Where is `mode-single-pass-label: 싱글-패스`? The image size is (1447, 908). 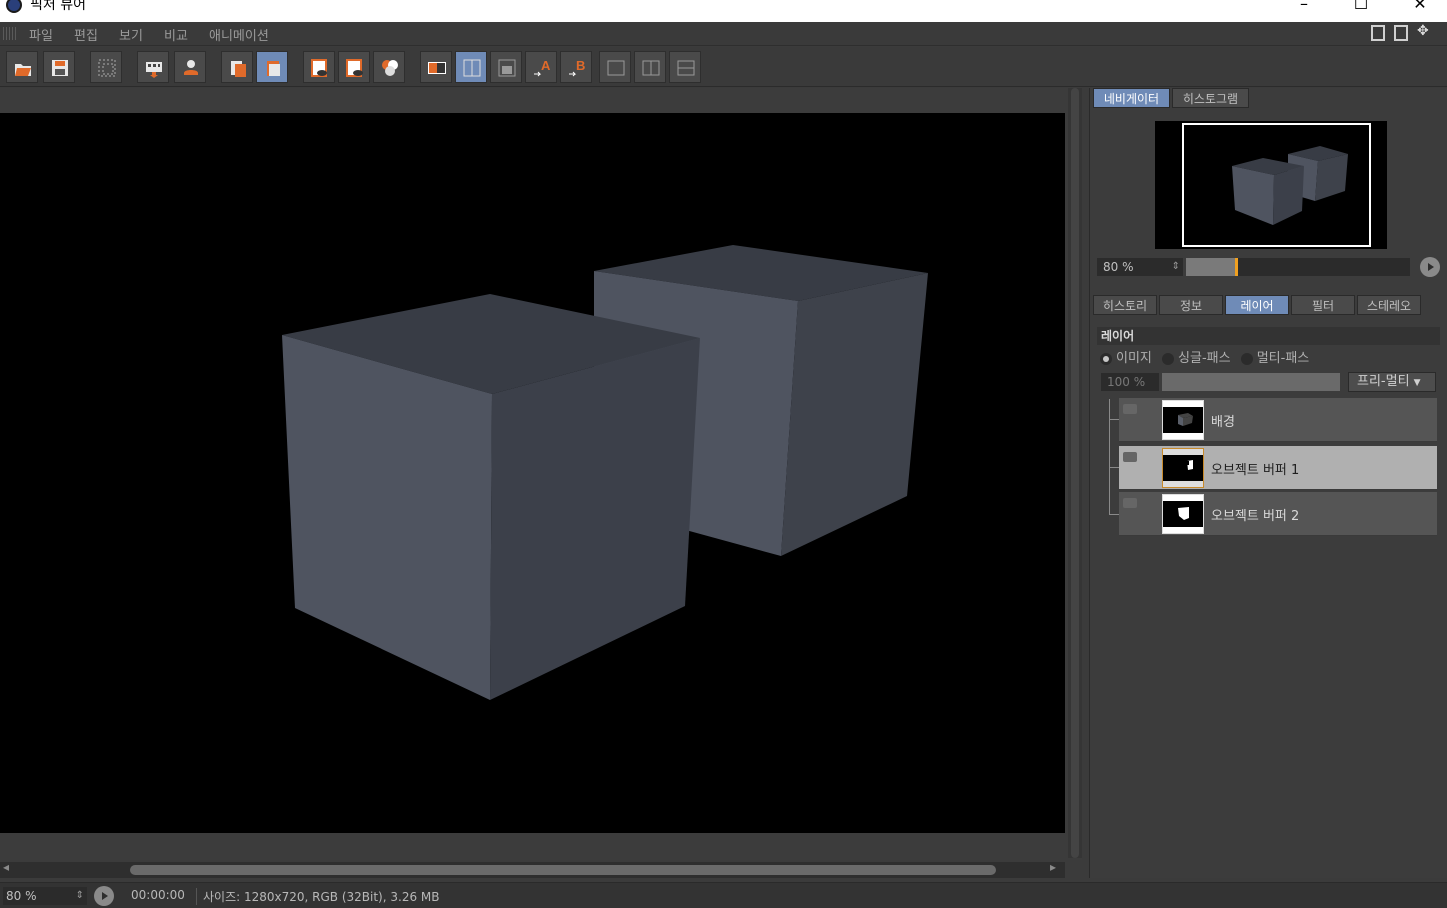 mode-single-pass-label: 싱글-패스 is located at coordinates (1204, 358).